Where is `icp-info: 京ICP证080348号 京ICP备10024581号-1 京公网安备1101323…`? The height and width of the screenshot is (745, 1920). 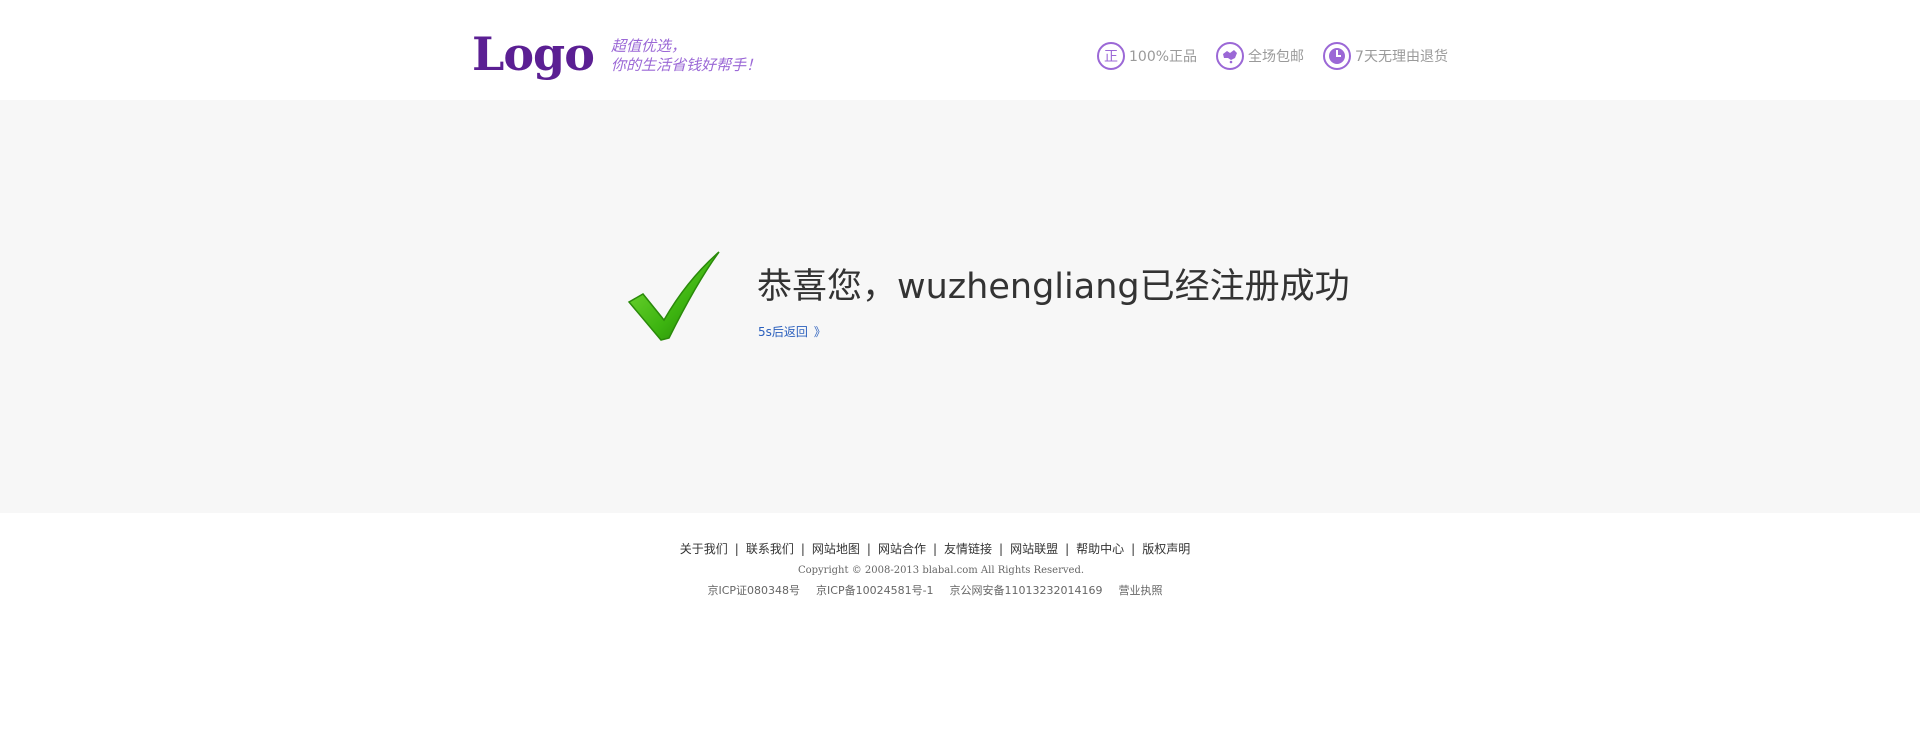
icp-info: 京ICP证080348号 京ICP备10024581号-1 京公网安备1101323… is located at coordinates (935, 590).